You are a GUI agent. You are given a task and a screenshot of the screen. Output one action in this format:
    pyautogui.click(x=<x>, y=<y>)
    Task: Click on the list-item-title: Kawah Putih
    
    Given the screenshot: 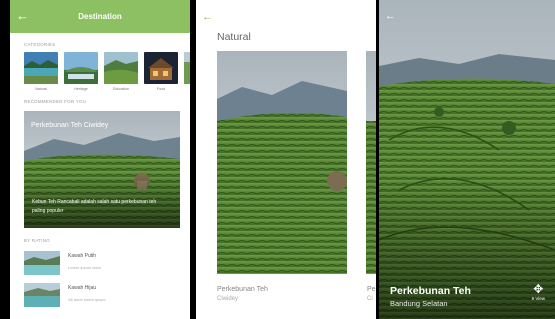 What is the action you would take?
    pyautogui.click(x=82, y=256)
    